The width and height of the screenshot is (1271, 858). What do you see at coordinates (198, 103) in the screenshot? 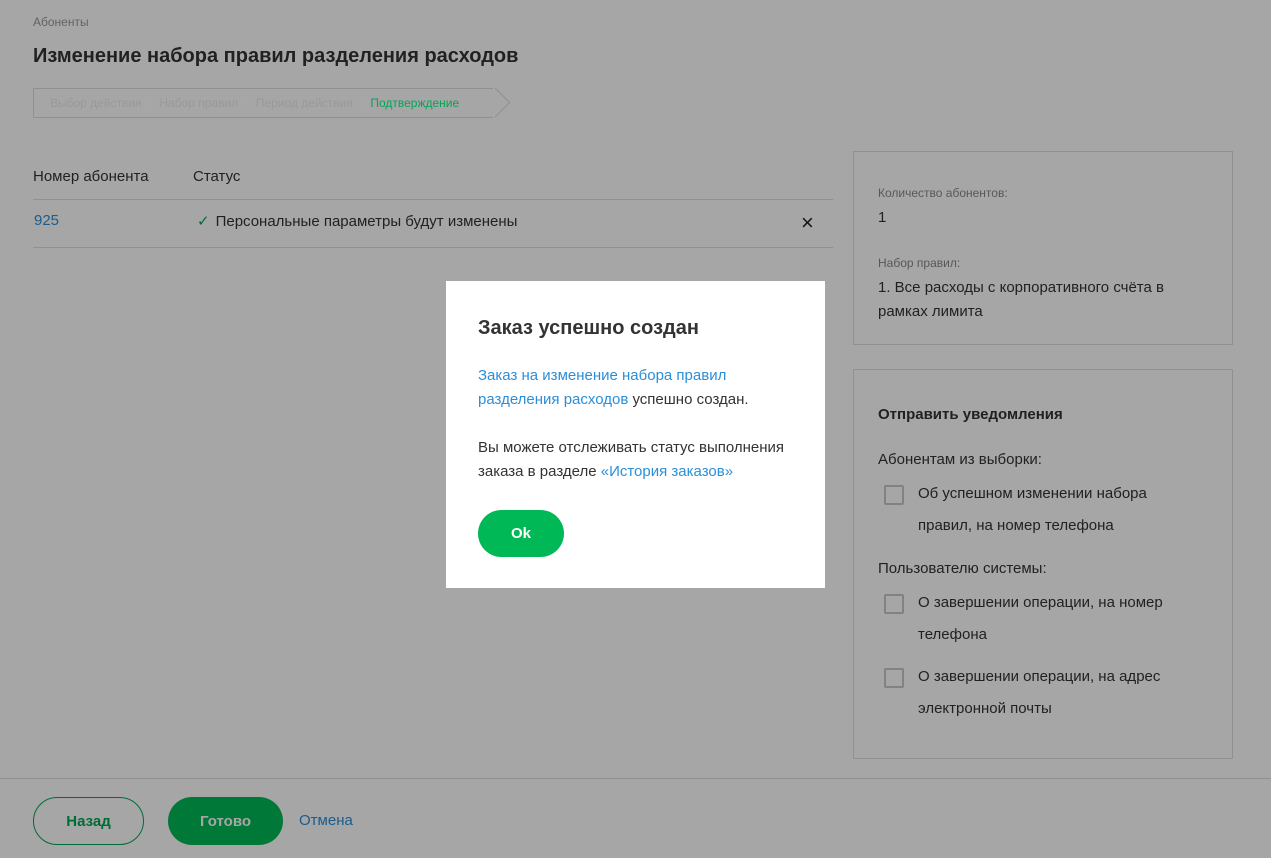
I see `wizard-step-ruleset: Набор правил` at bounding box center [198, 103].